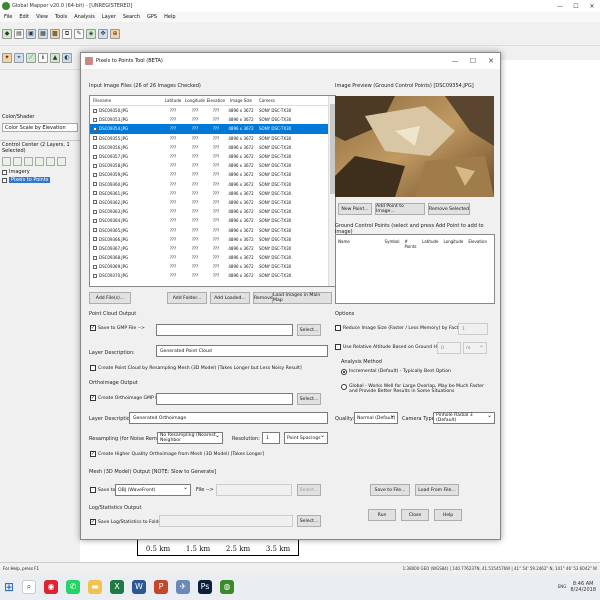 The image size is (600, 600). Describe the element at coordinates (414, 146) in the screenshot. I see `image-preview` at that location.